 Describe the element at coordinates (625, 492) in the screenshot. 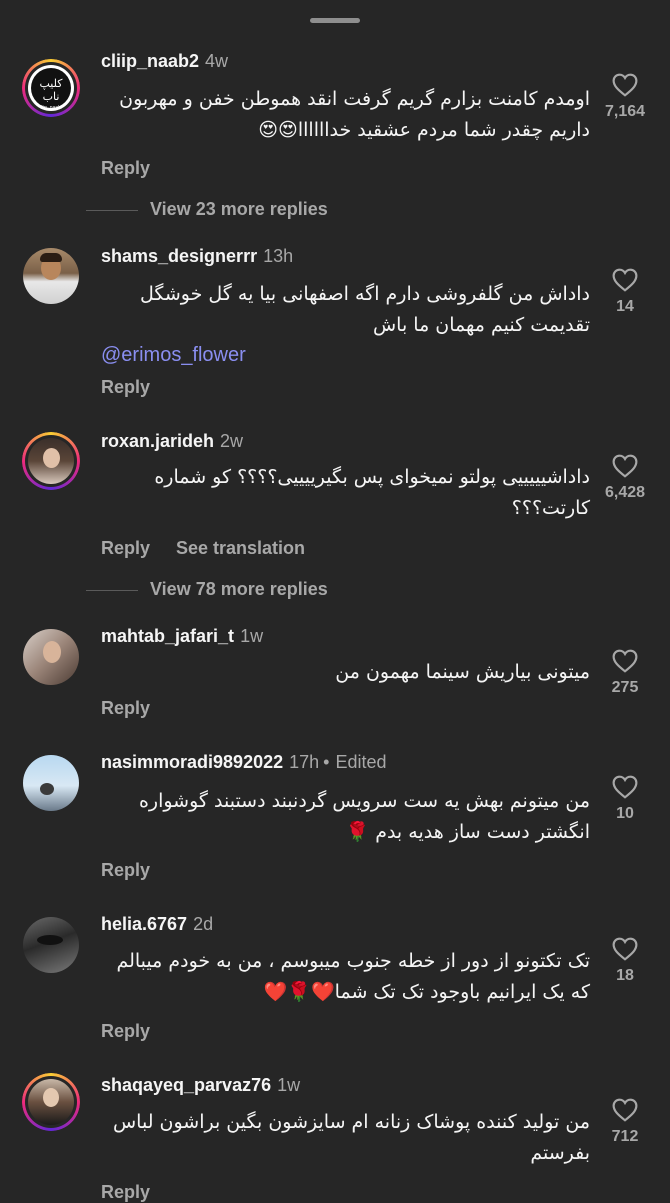

I see `like-count: 6,428` at that location.